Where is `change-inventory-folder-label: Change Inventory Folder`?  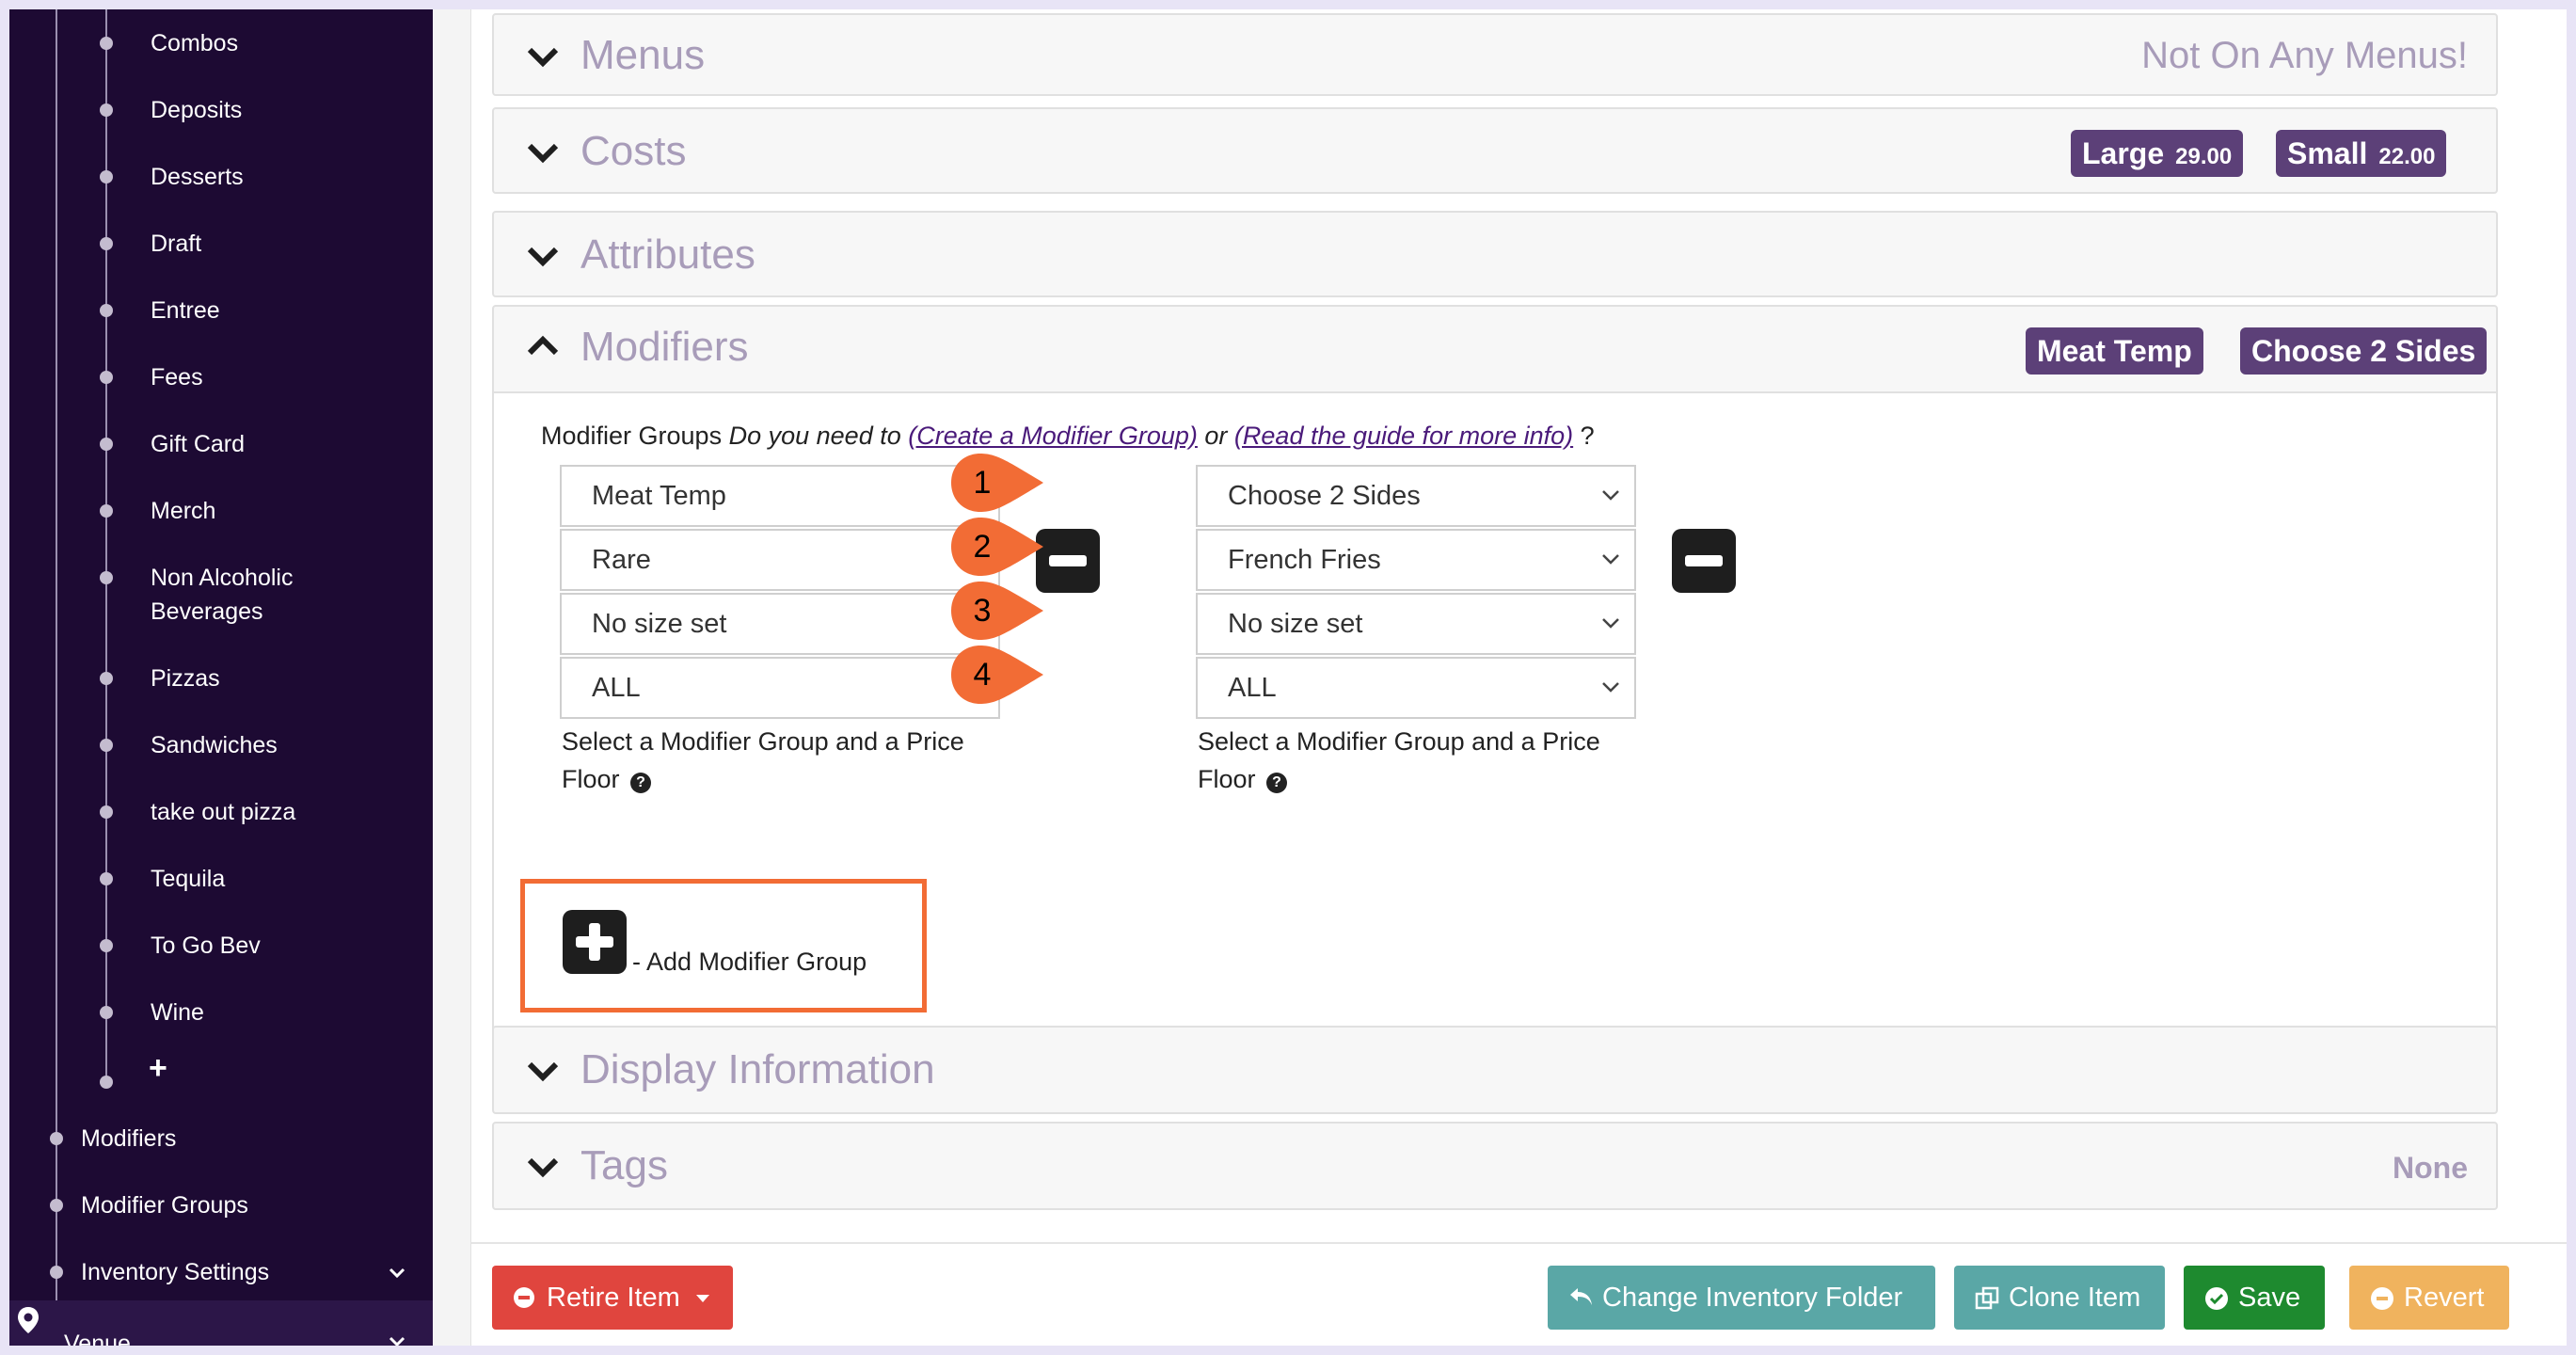
change-inventory-folder-label: Change Inventory Folder is located at coordinates (1752, 1298).